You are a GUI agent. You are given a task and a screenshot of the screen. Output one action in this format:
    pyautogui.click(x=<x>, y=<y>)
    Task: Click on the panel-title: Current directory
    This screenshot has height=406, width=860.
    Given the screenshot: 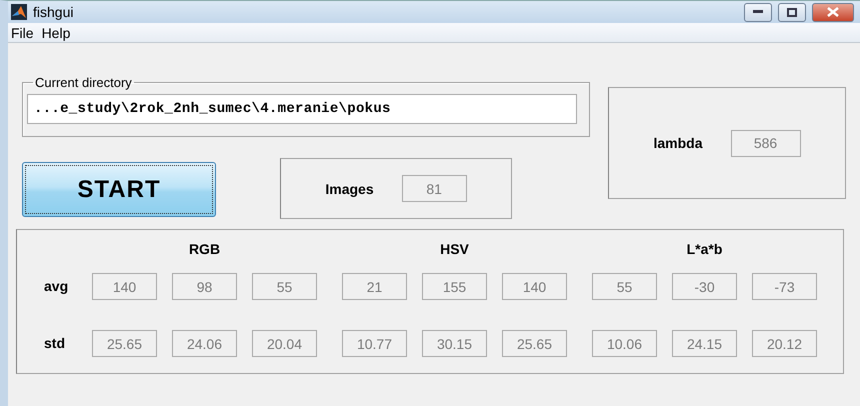 What is the action you would take?
    pyautogui.click(x=83, y=82)
    